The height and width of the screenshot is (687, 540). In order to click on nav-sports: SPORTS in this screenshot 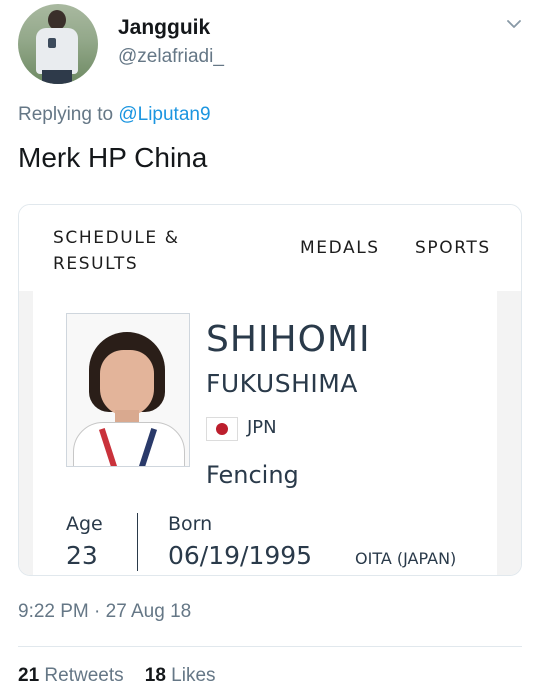, I will do `click(453, 248)`.